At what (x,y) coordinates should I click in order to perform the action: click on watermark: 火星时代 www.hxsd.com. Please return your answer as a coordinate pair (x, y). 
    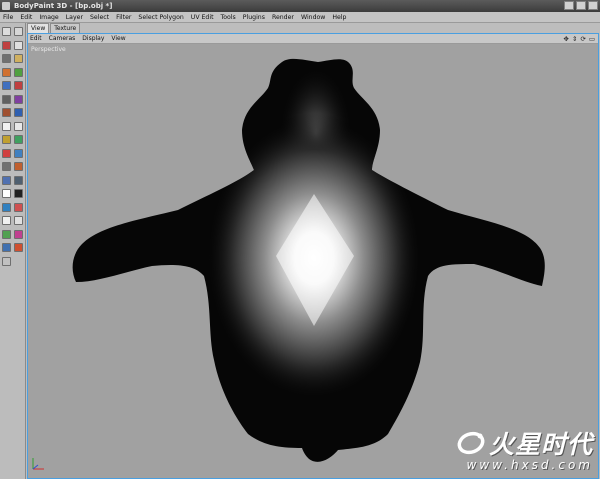
    Looking at the image, I should click on (524, 448).